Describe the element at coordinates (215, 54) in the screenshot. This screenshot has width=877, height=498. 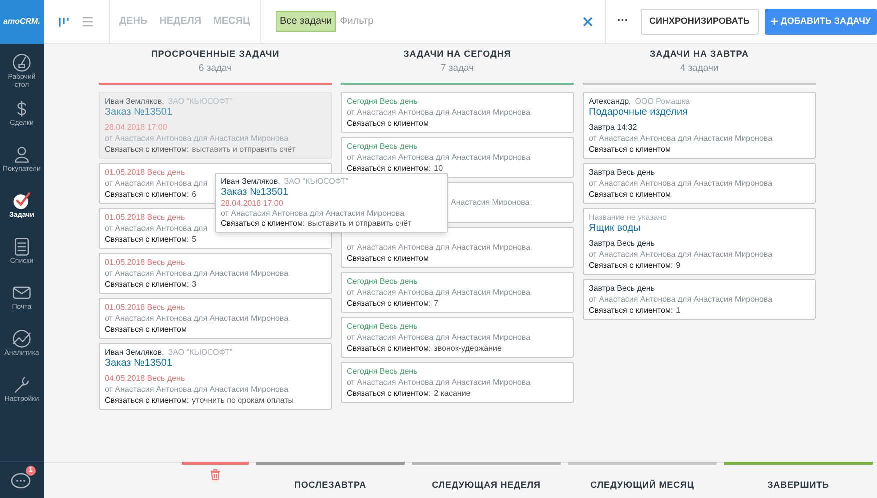
I see `column-title: ПРОСРОЧЕННЫЕ ЗАДАЧИ` at that location.